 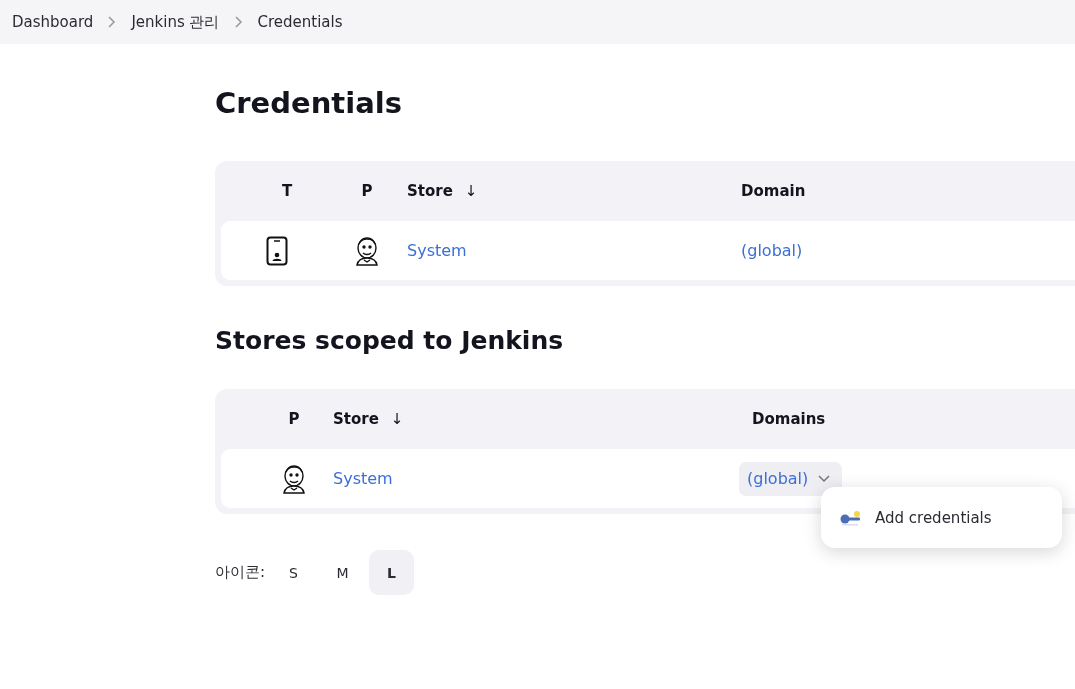 What do you see at coordinates (300, 22) in the screenshot?
I see `breadcrumb-link: Credentials` at bounding box center [300, 22].